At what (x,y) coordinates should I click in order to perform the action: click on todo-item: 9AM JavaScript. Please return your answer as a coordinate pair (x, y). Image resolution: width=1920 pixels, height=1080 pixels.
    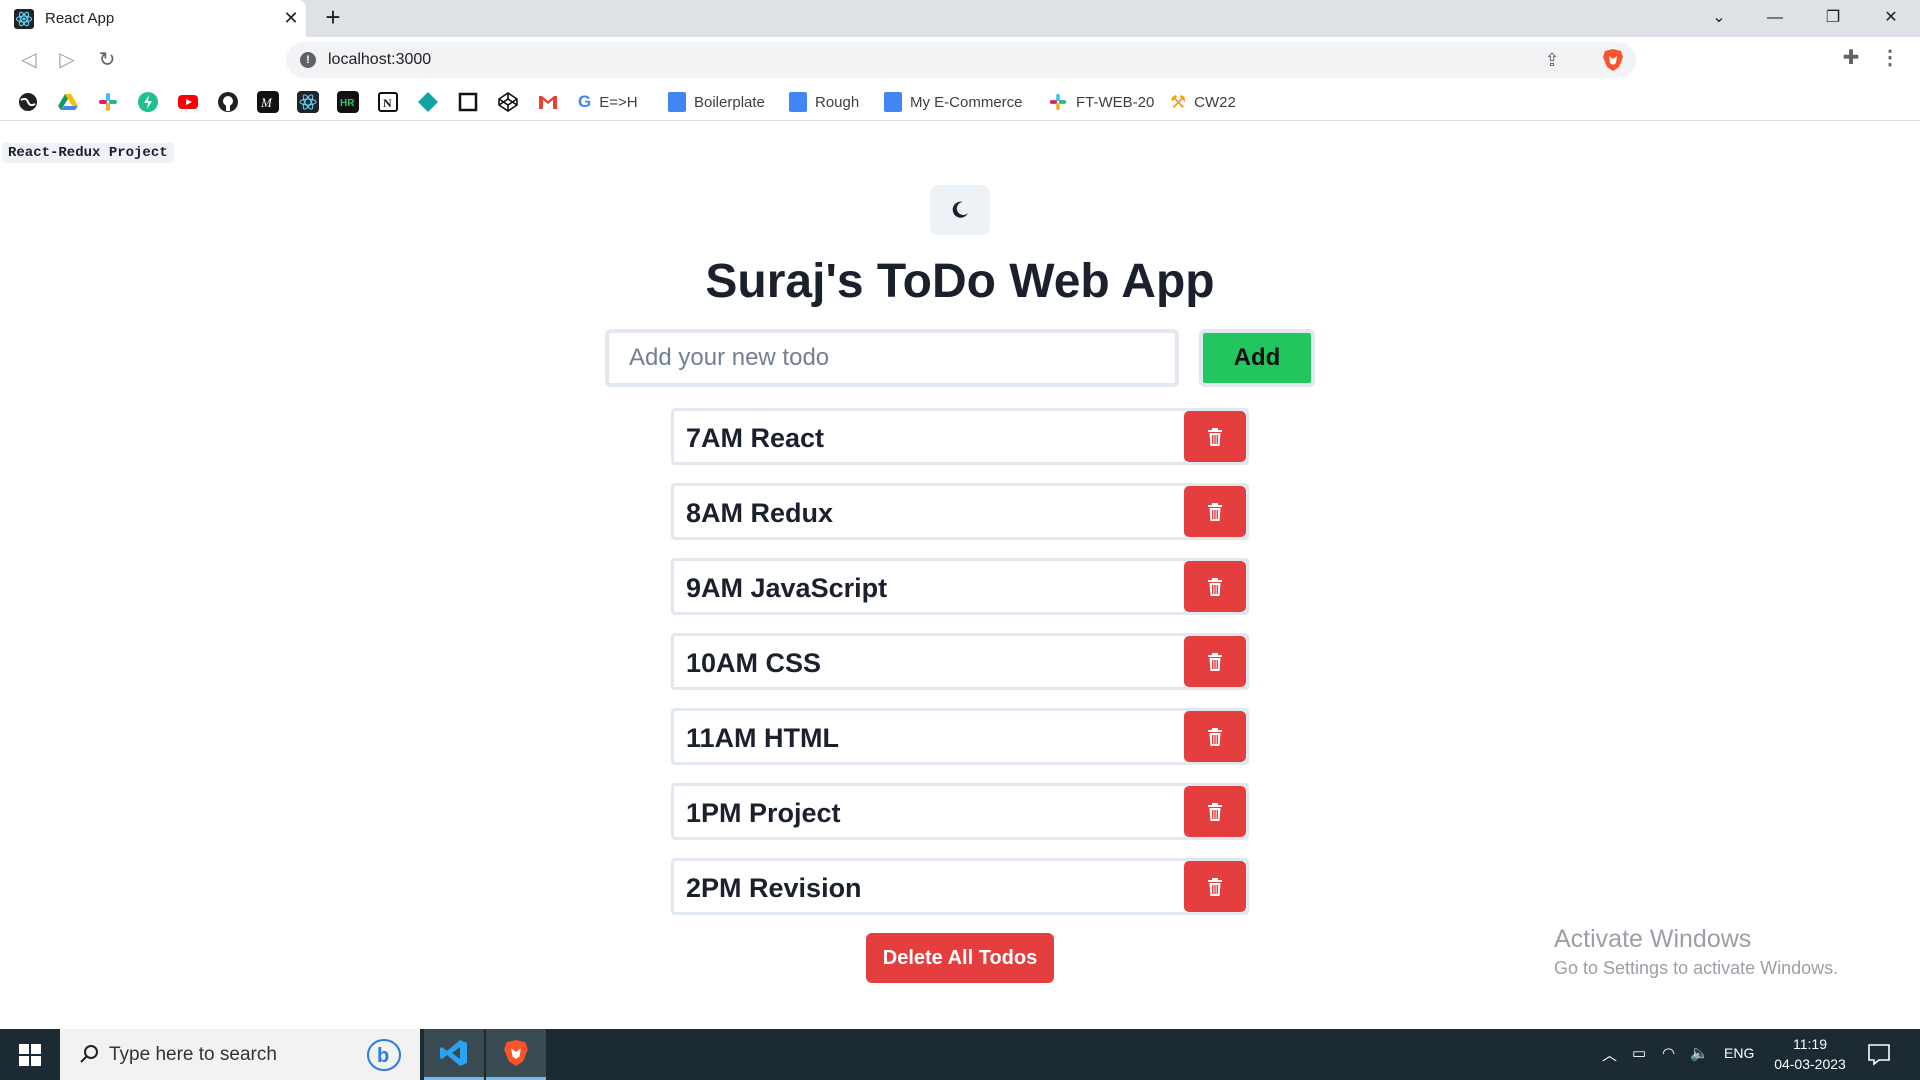
    Looking at the image, I should click on (960, 586).